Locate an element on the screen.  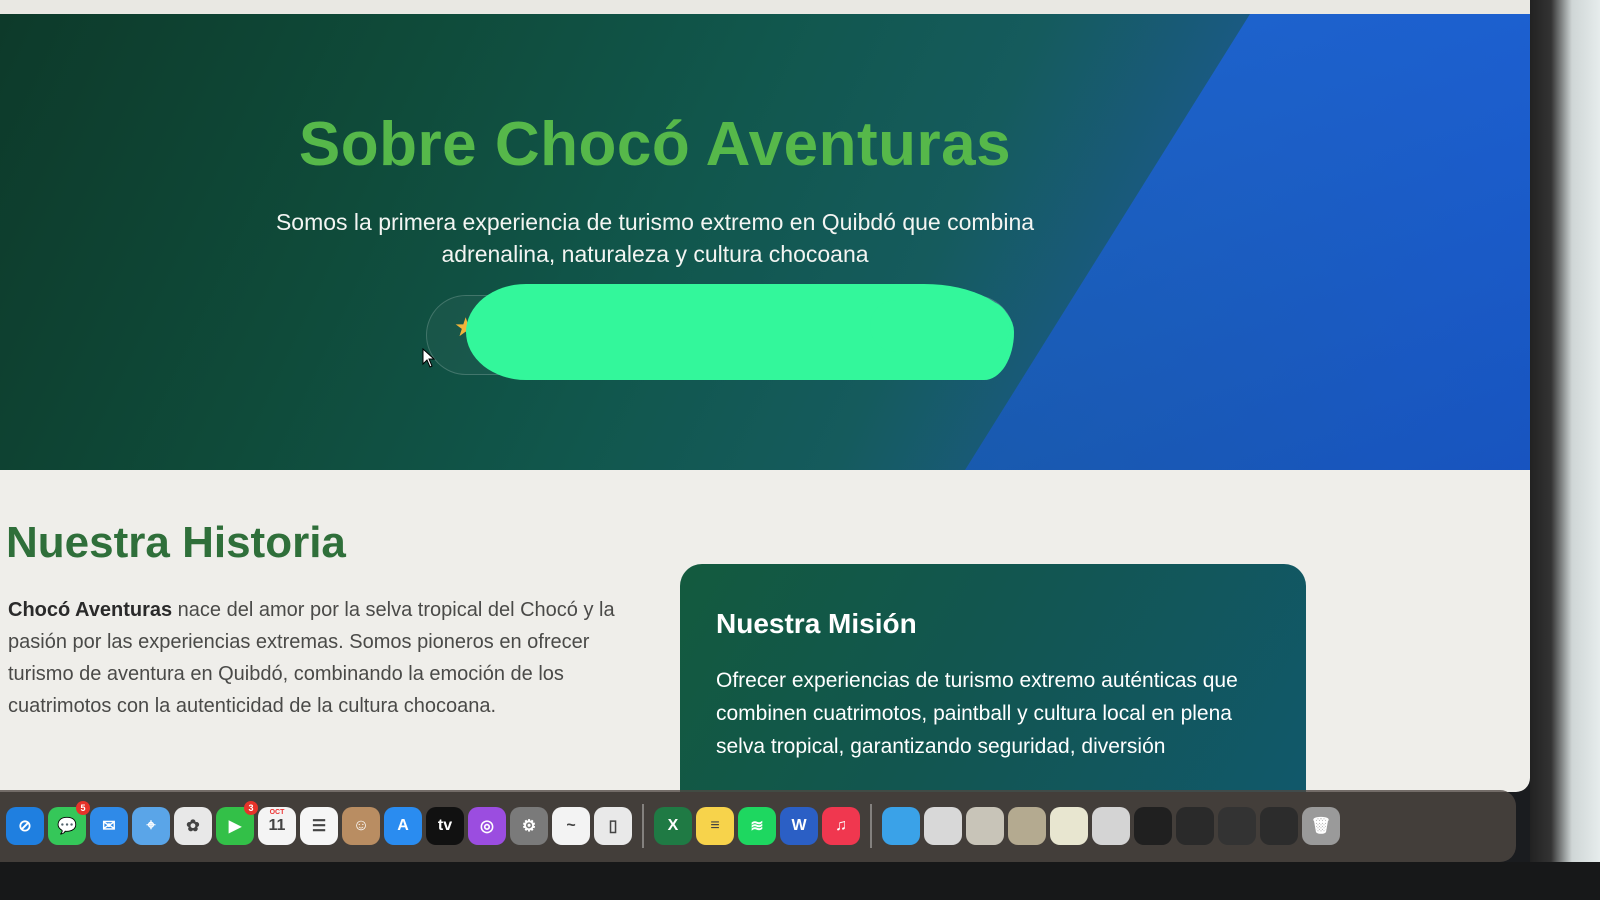
app-glyph: ☺ is located at coordinates (361, 825).